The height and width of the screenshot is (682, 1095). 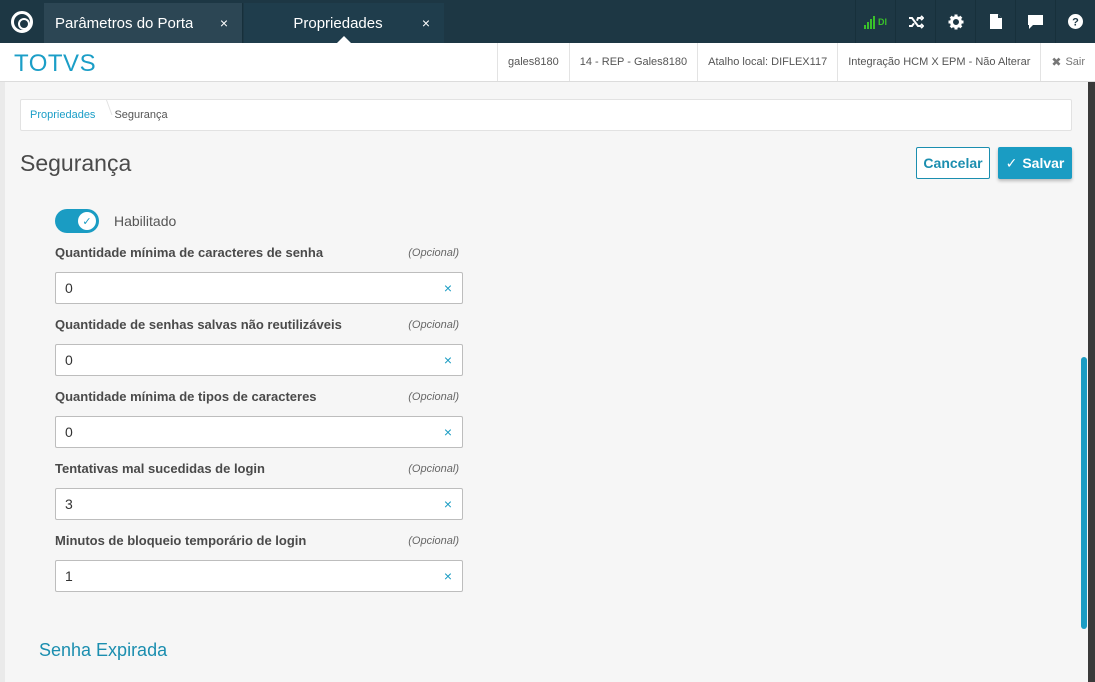 What do you see at coordinates (22, 21) in the screenshot?
I see `totvs-logo-icon` at bounding box center [22, 21].